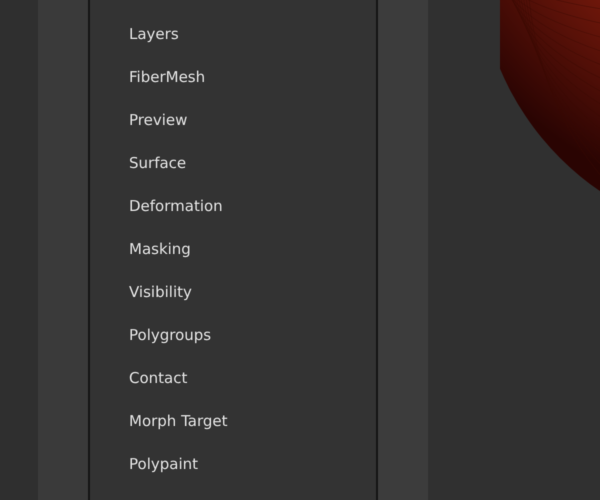  I want to click on menu-item: FiberMesh, so click(167, 77).